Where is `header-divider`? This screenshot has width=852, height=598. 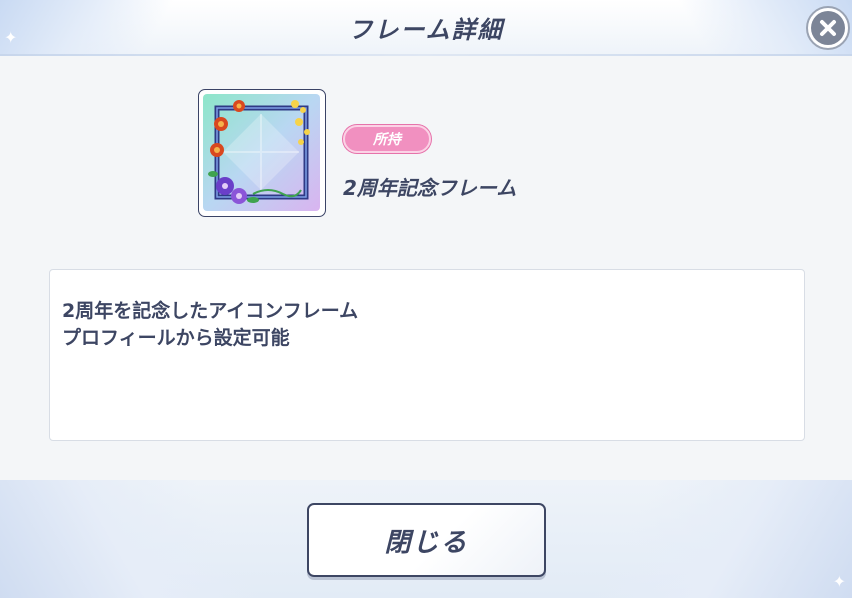
header-divider is located at coordinates (426, 55).